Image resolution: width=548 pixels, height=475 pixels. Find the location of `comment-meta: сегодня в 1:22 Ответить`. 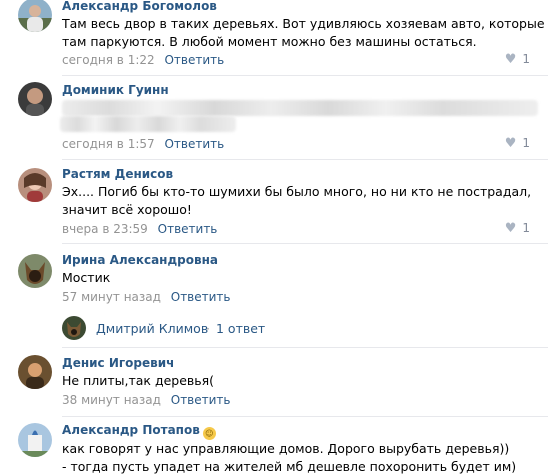

comment-meta: сегодня в 1:22 Ответить is located at coordinates (143, 60).